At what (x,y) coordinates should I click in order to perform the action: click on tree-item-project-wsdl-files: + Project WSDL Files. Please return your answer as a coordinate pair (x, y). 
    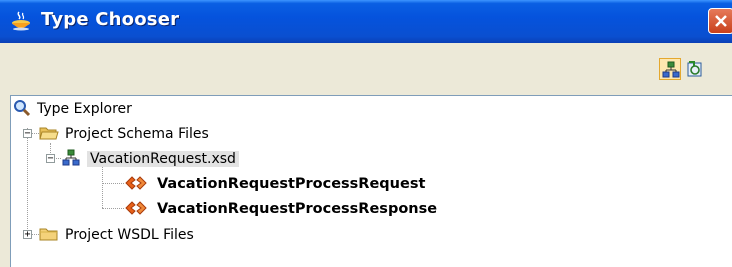
    Looking at the image, I should click on (161, 235).